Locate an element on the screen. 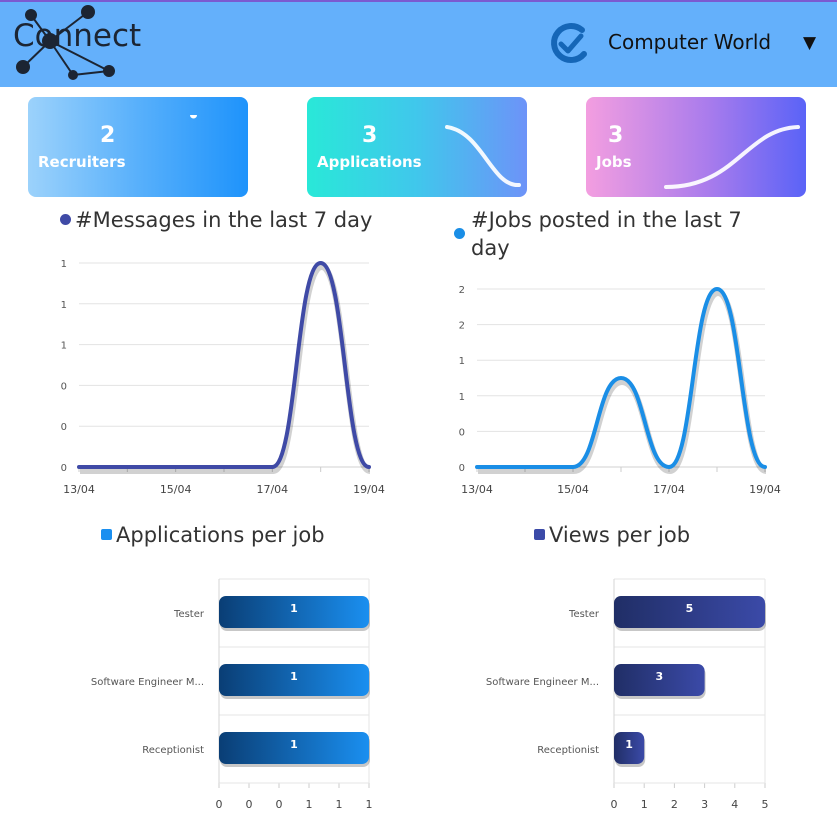 The height and width of the screenshot is (820, 837). applications-card-curve-icon is located at coordinates (483, 156).